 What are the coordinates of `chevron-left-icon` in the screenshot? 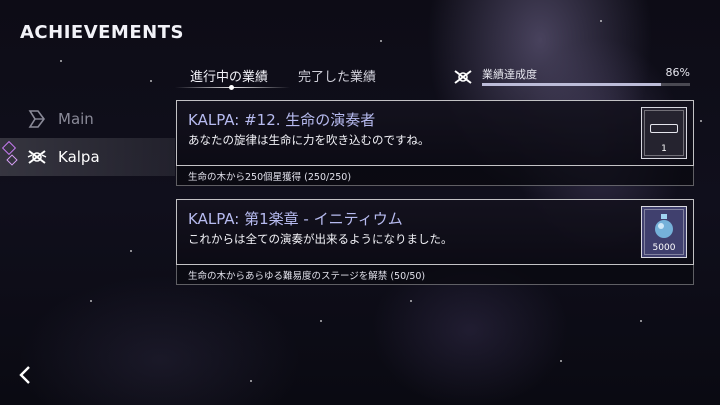 It's located at (24, 375).